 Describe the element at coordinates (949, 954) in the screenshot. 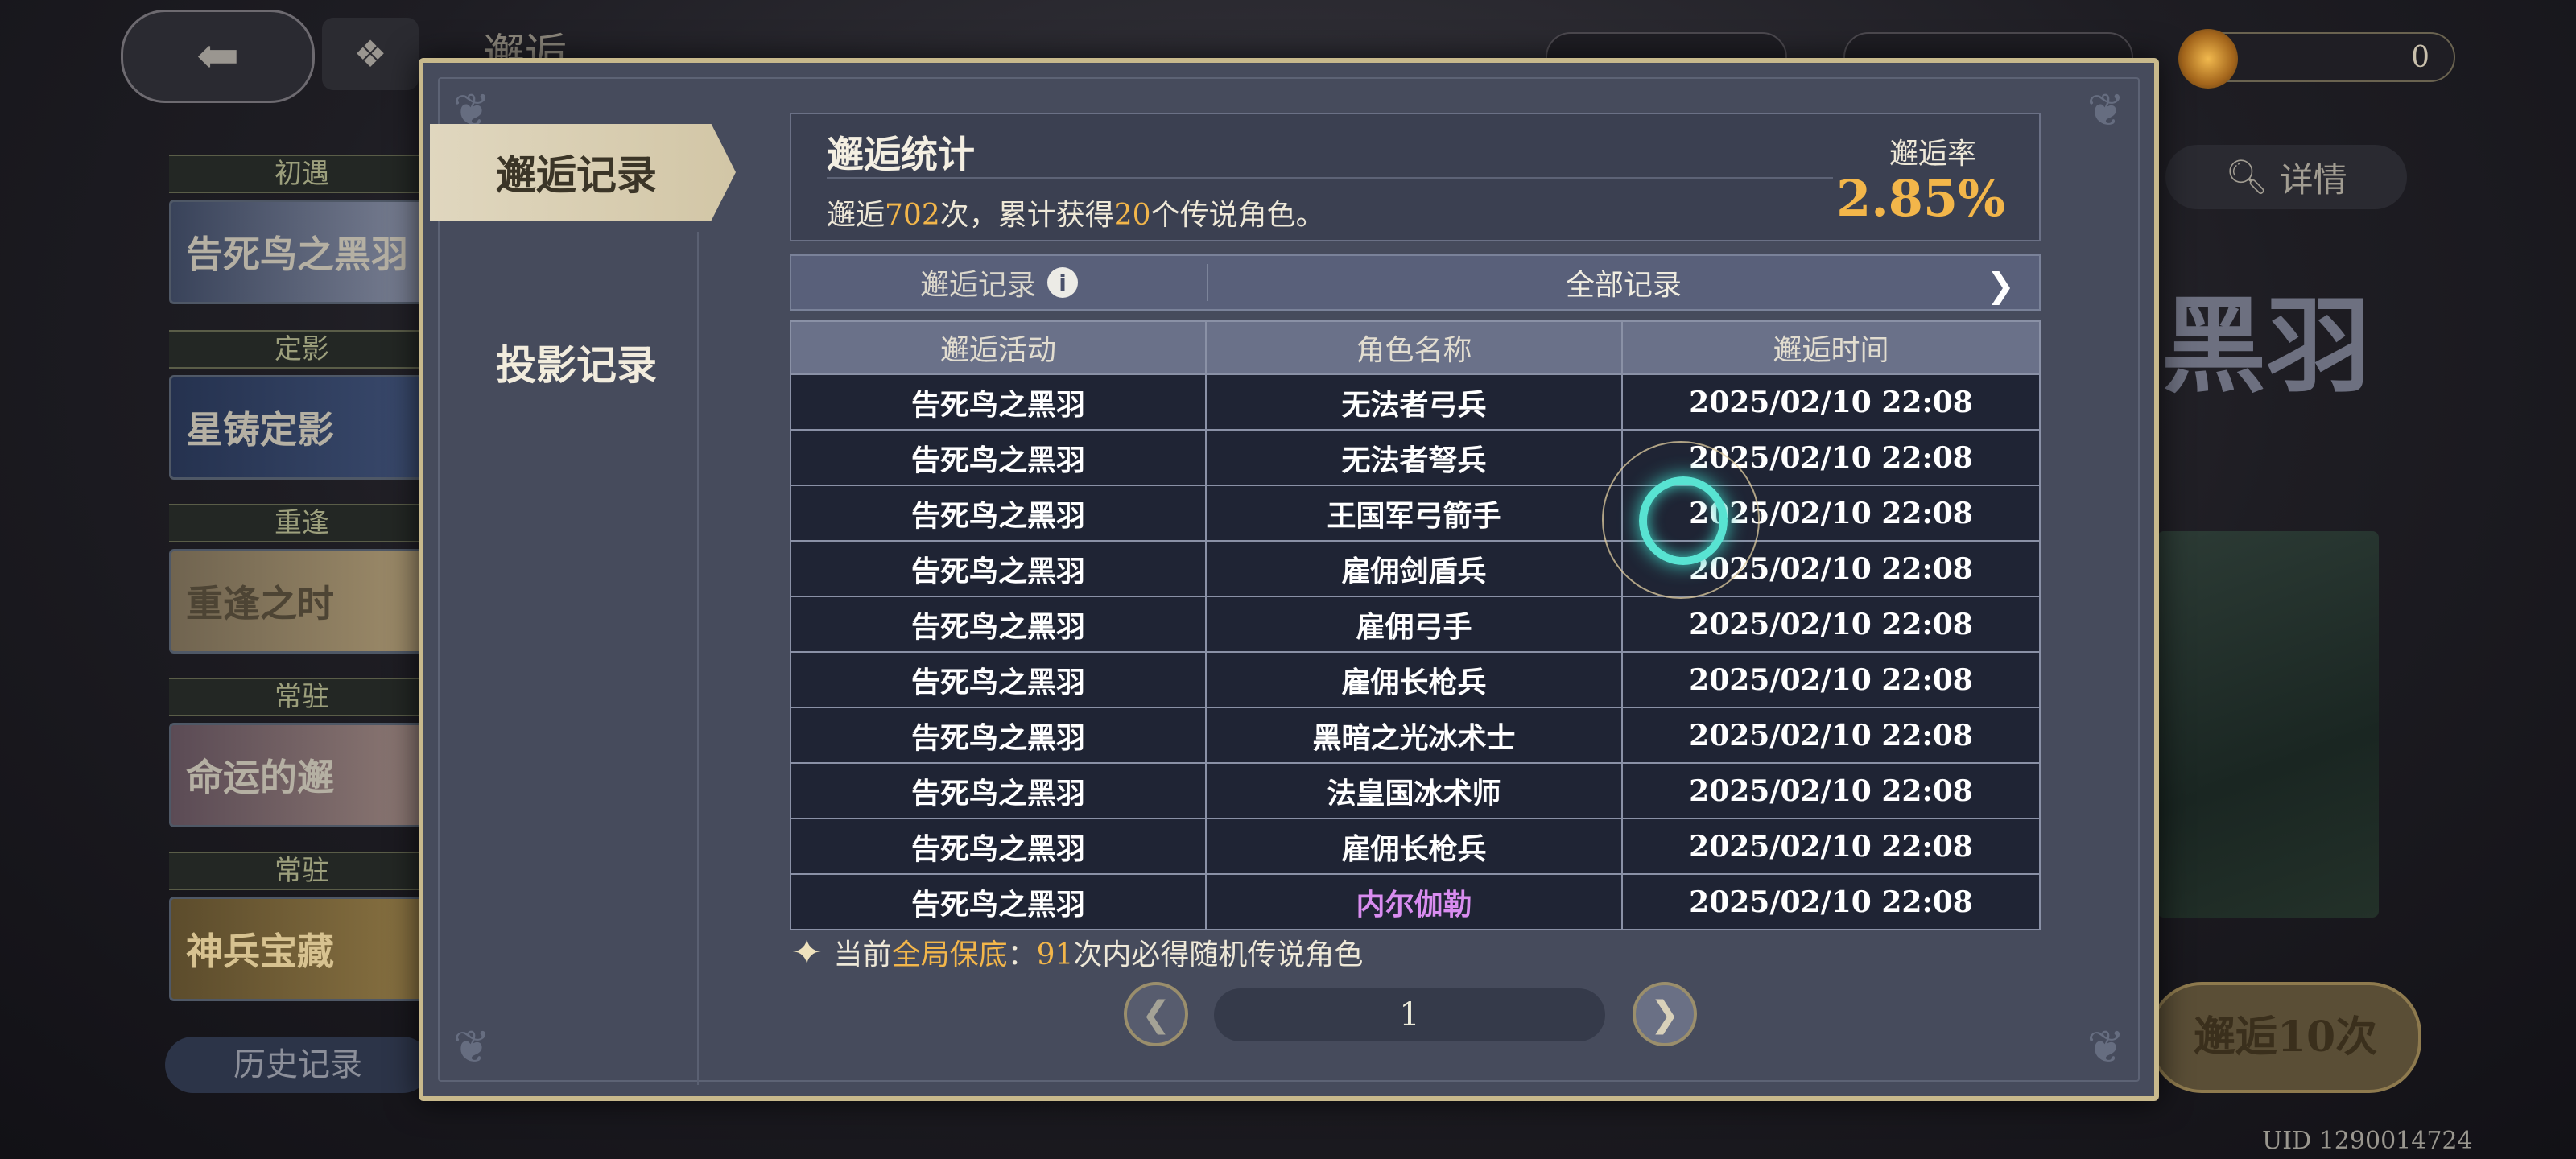

I see `pity-highlight: 全局保底` at that location.